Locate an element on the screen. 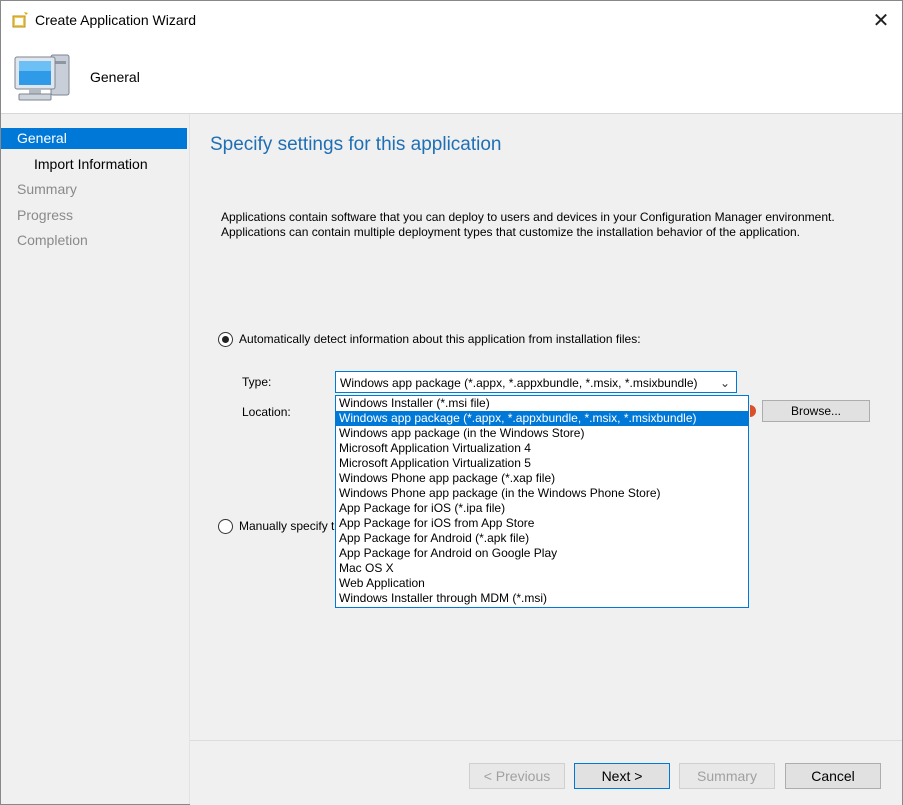 The image size is (903, 805). nav-item-summary: Summary is located at coordinates (94, 189).